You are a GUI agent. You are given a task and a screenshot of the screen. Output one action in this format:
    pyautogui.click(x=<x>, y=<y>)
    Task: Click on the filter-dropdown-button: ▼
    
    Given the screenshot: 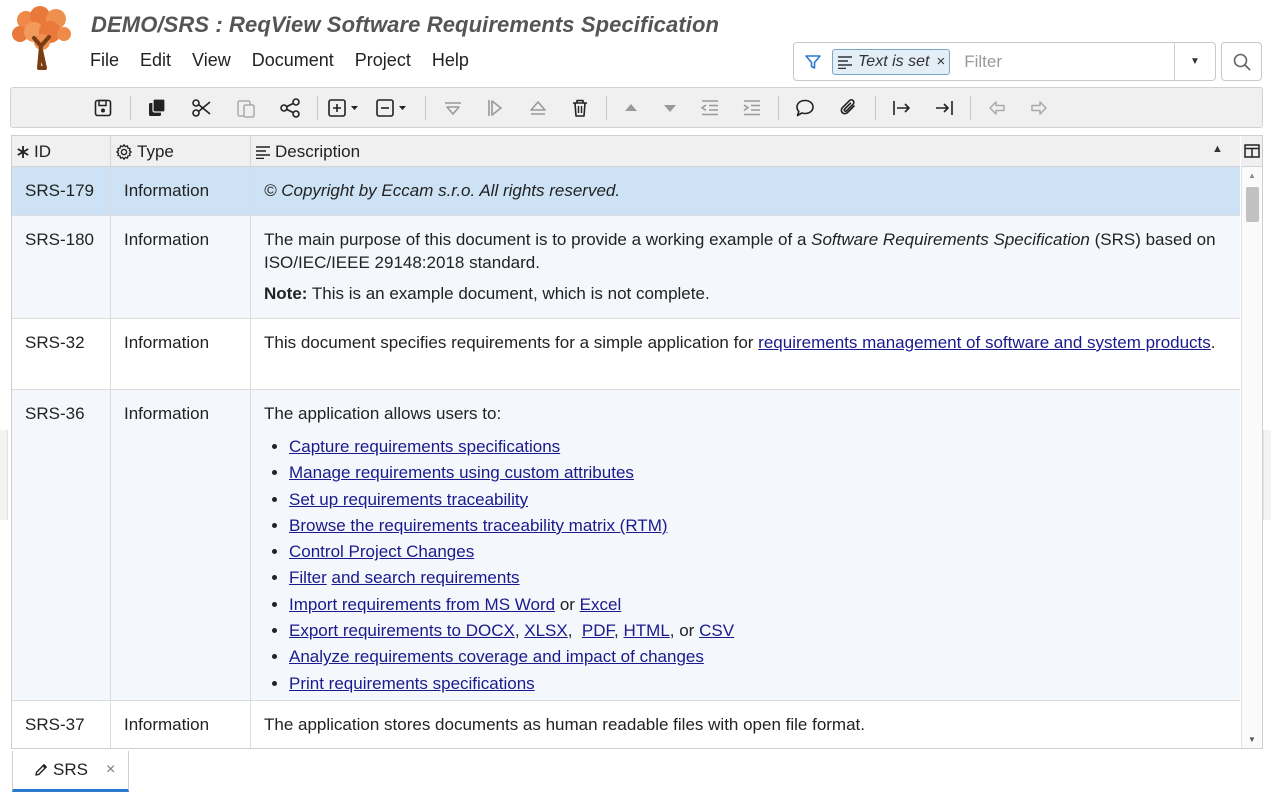 What is the action you would take?
    pyautogui.click(x=1194, y=61)
    